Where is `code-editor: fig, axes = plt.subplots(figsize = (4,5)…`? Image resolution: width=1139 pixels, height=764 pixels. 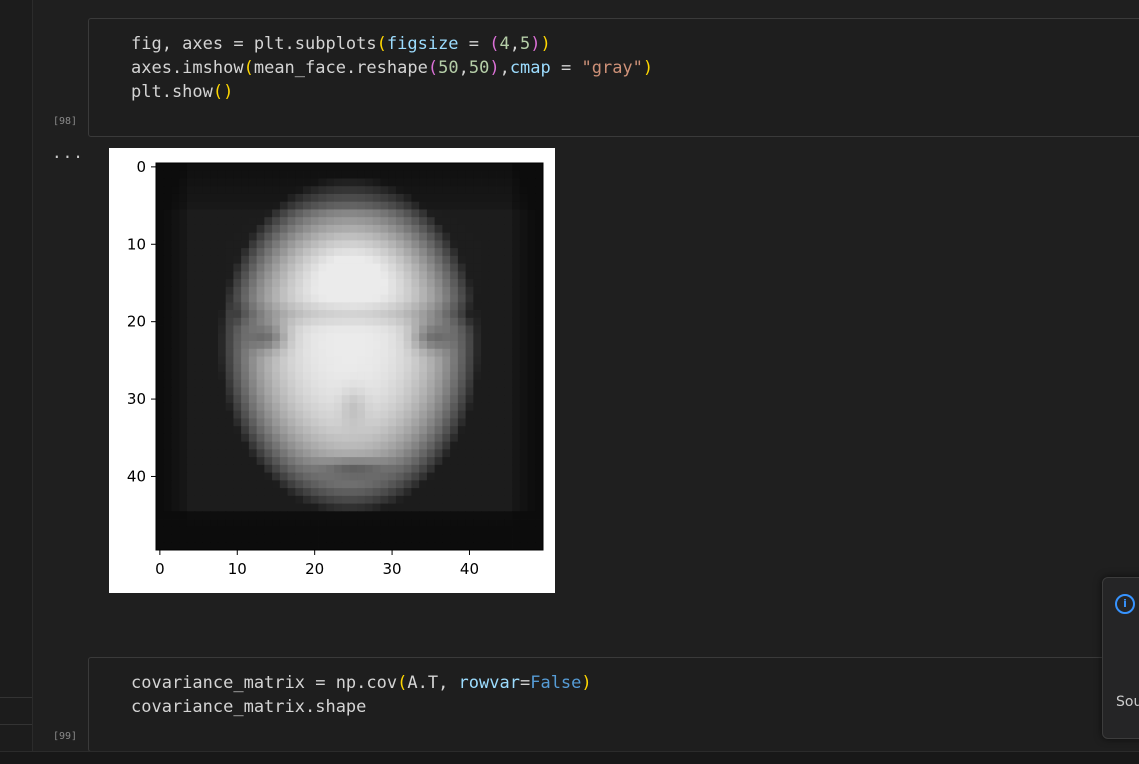 code-editor: fig, axes = plt.subplots(figsize = (4,5)… is located at coordinates (392, 68).